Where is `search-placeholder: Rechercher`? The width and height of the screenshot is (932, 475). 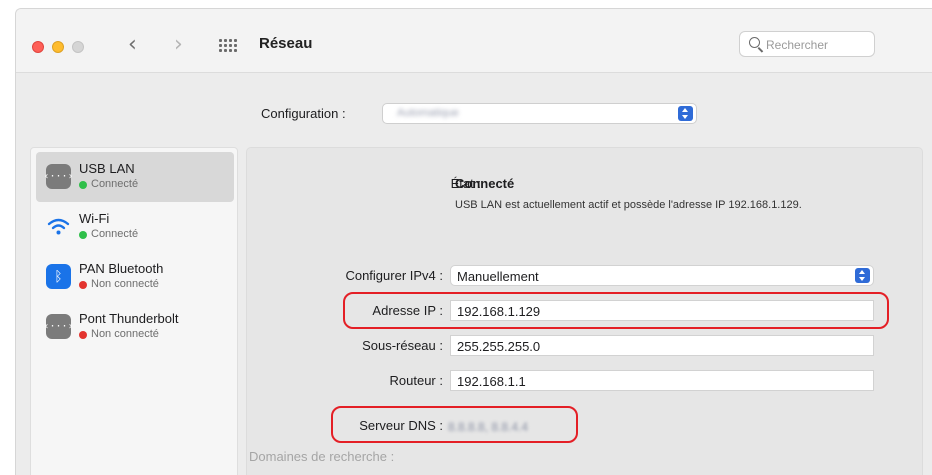
search-placeholder: Rechercher is located at coordinates (797, 45).